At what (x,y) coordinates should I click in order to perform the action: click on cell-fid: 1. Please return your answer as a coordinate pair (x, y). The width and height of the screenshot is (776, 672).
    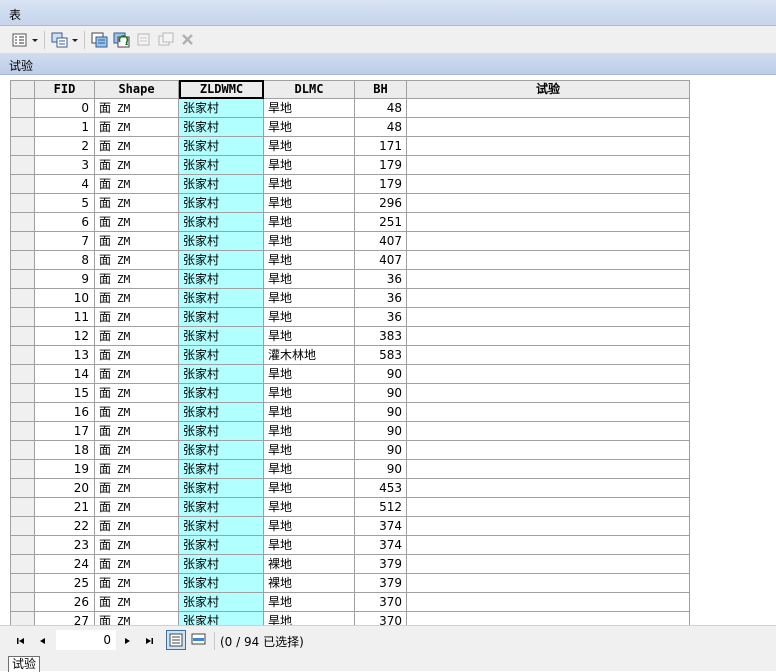
    Looking at the image, I should click on (65, 127).